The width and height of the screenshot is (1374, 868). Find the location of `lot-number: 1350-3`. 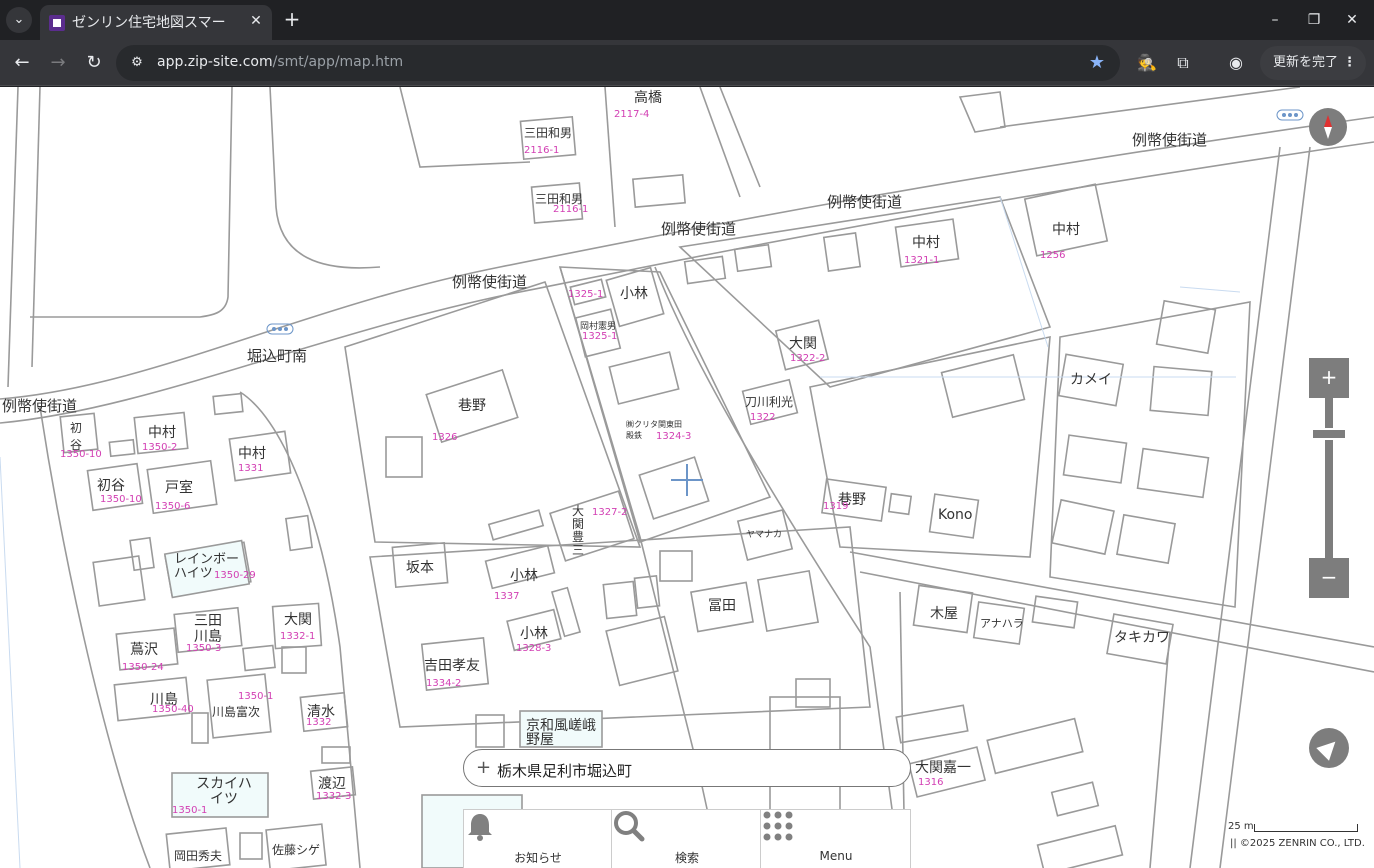

lot-number: 1350-3 is located at coordinates (204, 648).